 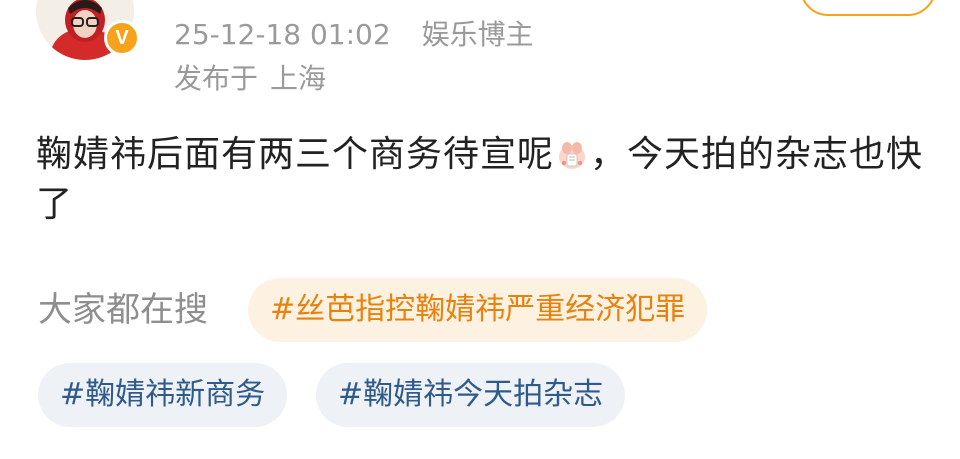 I want to click on follow-button, so click(x=868, y=8).